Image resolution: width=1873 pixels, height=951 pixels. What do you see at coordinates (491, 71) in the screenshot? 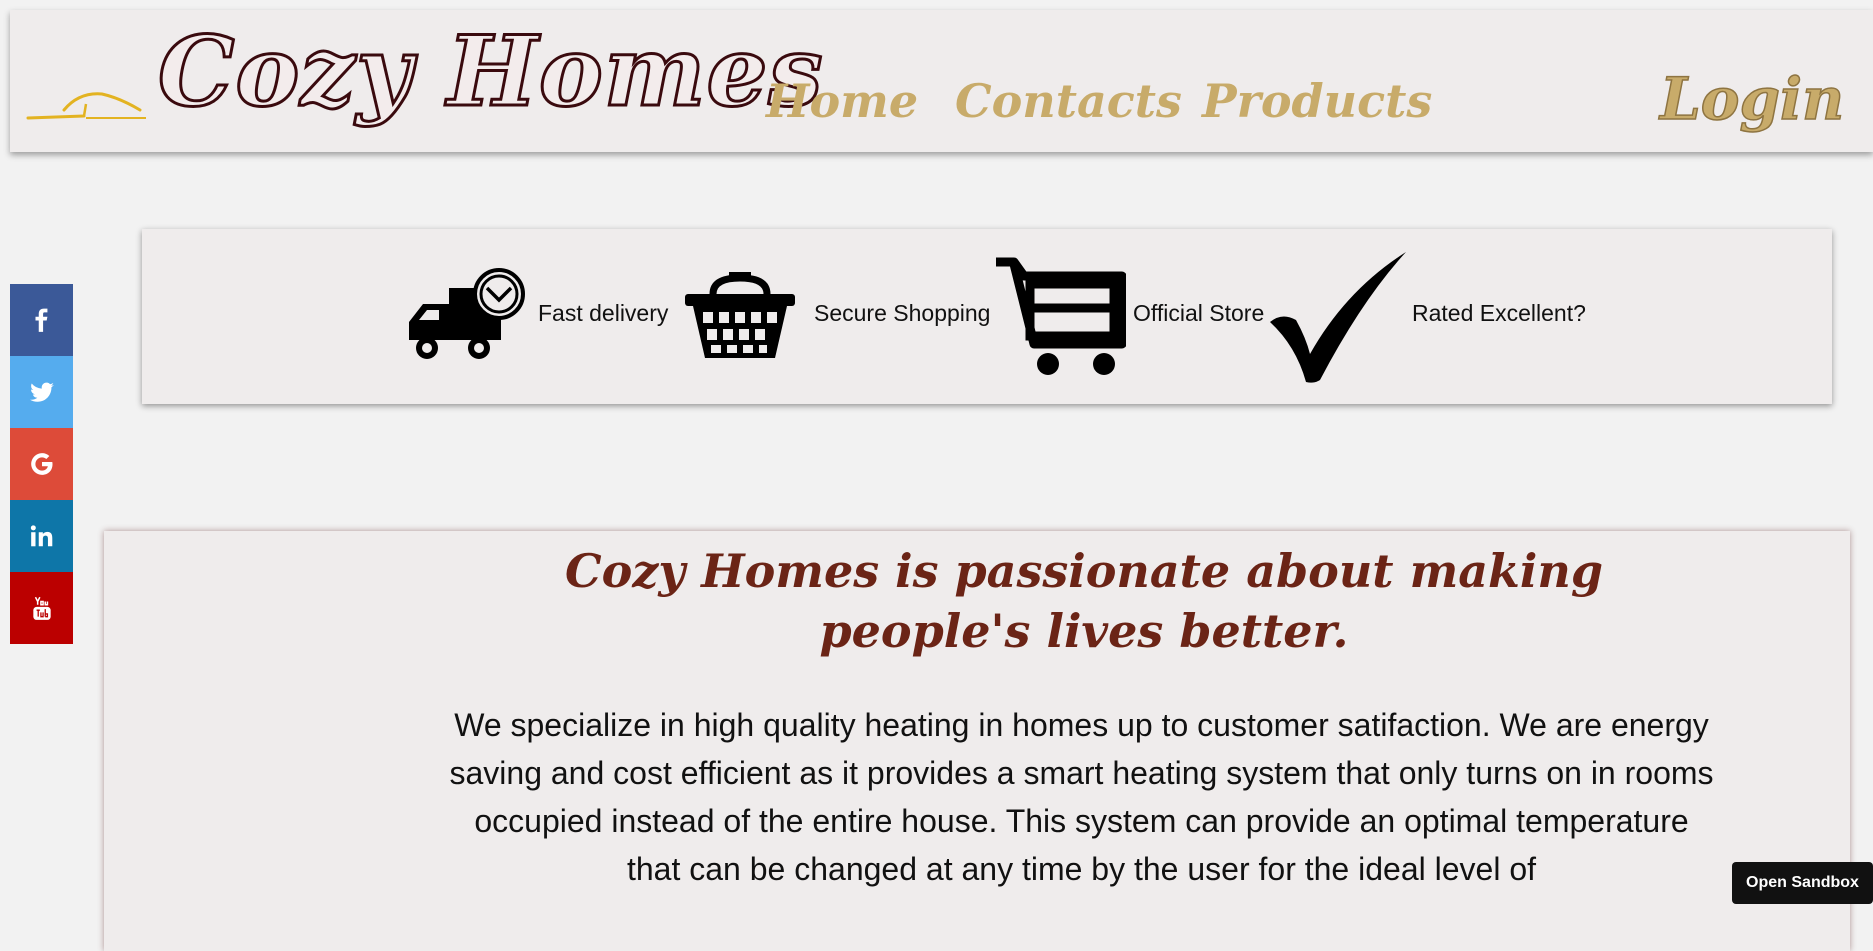
I see `site-logo: Cozy Homes` at bounding box center [491, 71].